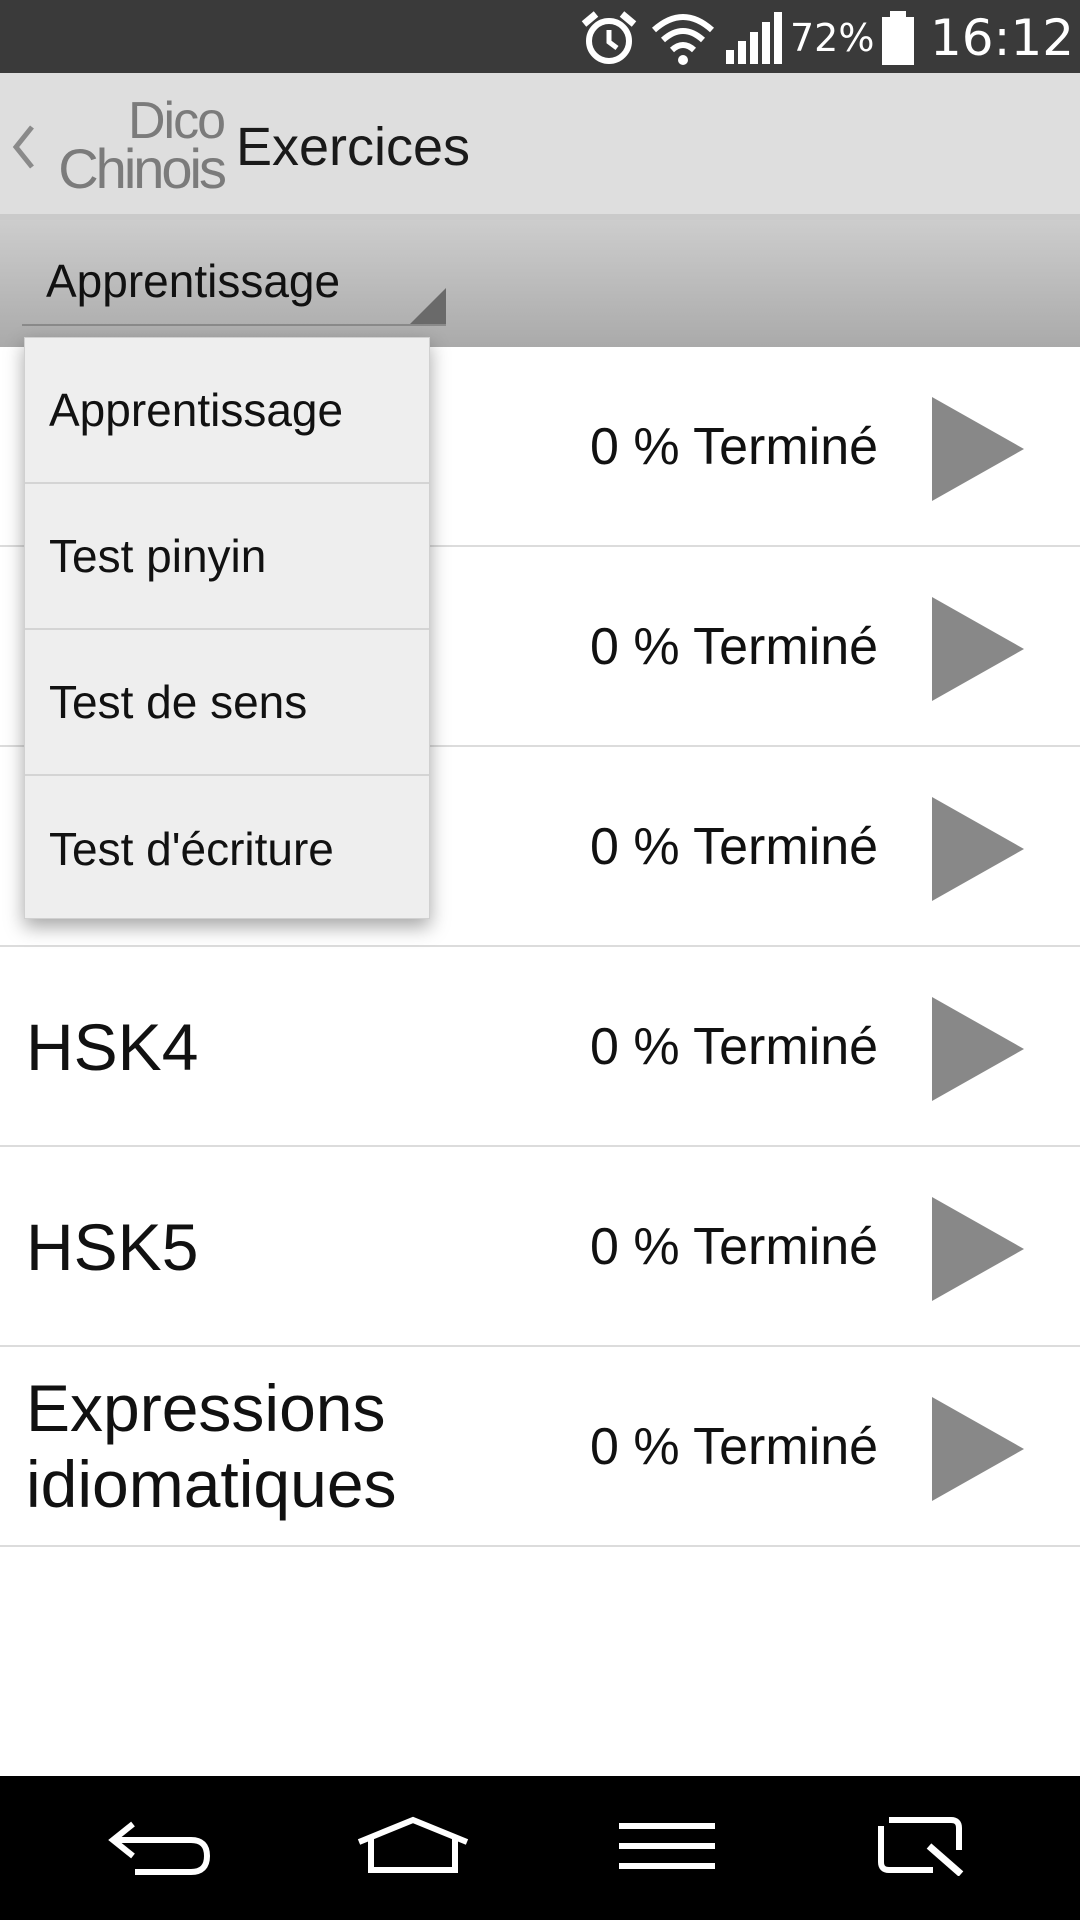 The width and height of the screenshot is (1080, 1920). What do you see at coordinates (540, 1247) in the screenshot?
I see `list-item: HSK5 0 % Terminé` at bounding box center [540, 1247].